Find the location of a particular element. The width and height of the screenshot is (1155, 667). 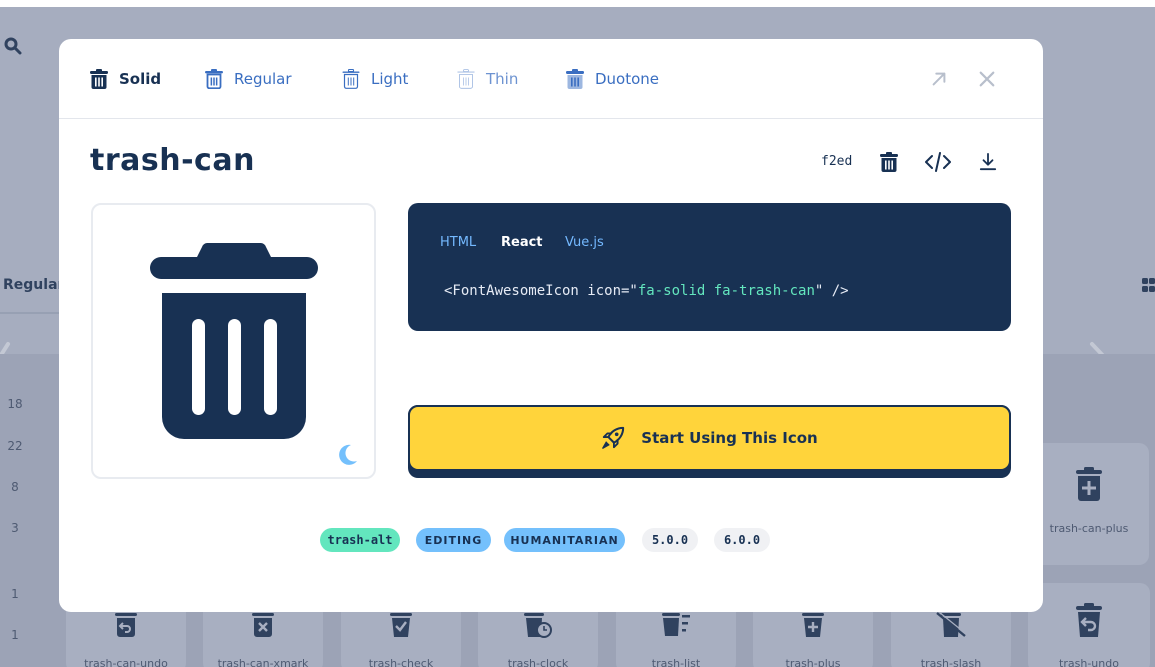

icon-card-label: trash-can-xmark is located at coordinates (263, 662).